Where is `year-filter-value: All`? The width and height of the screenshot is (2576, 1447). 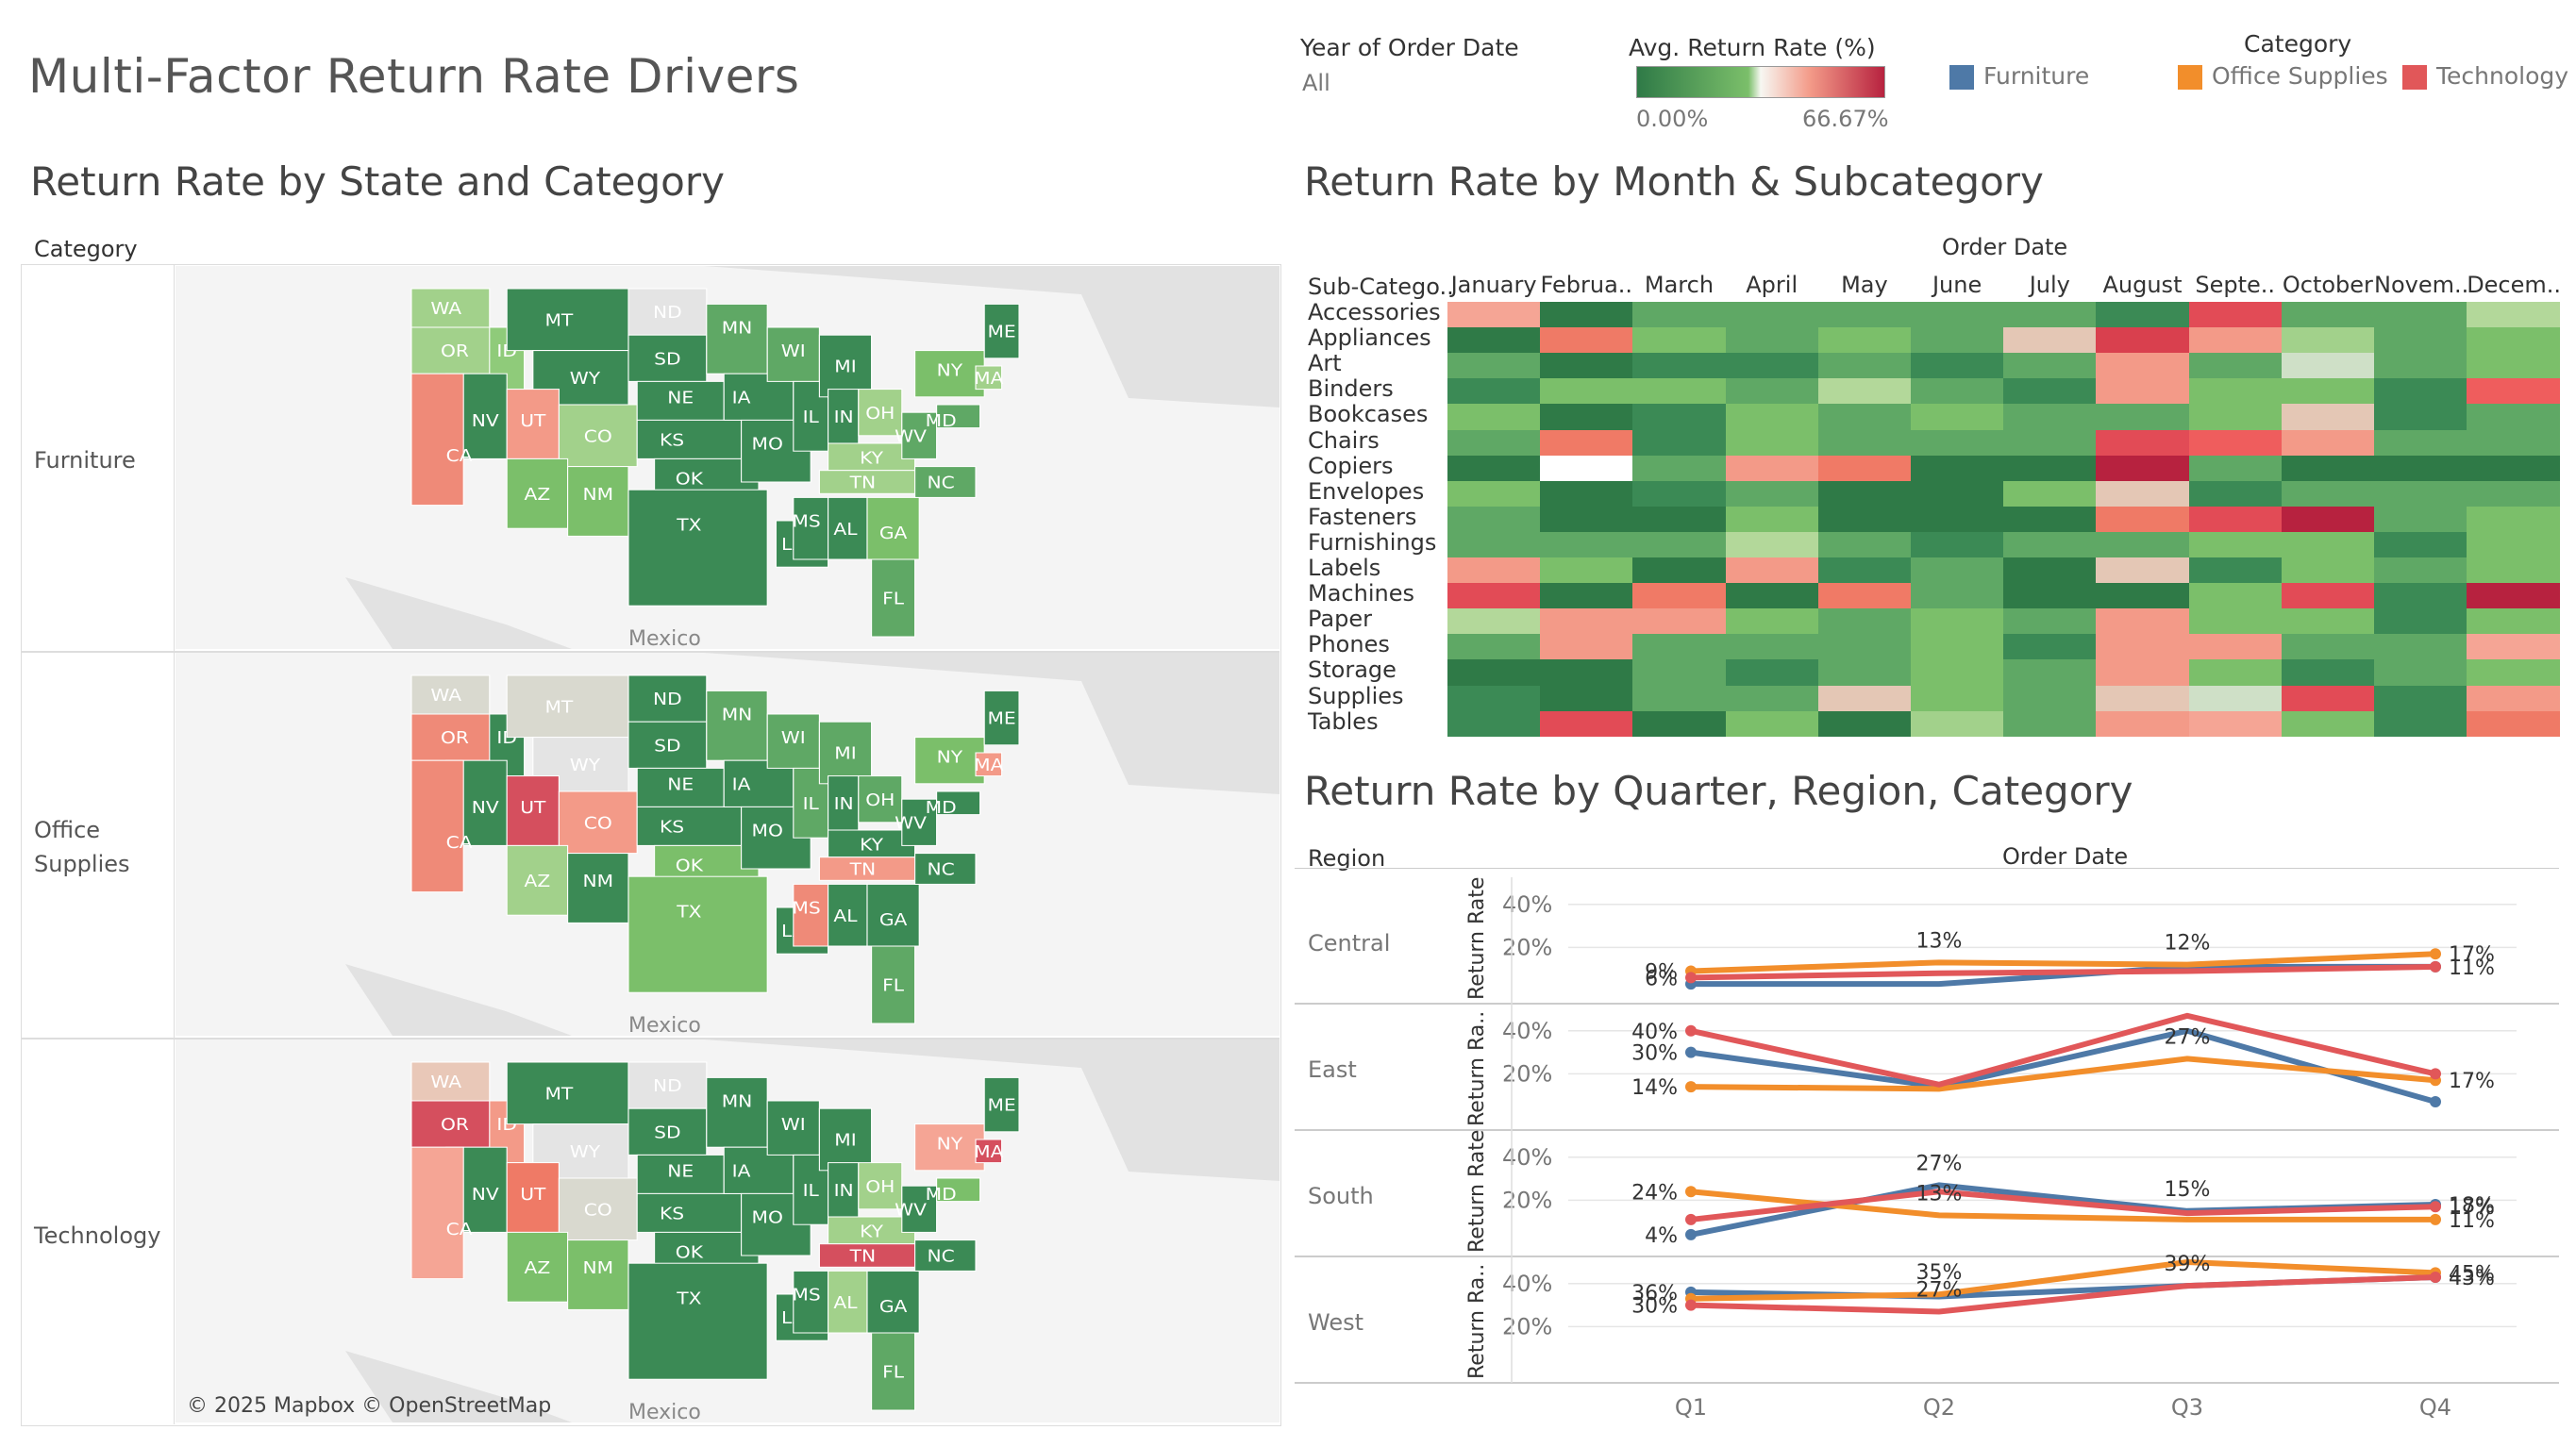
year-filter-value: All is located at coordinates (1316, 83).